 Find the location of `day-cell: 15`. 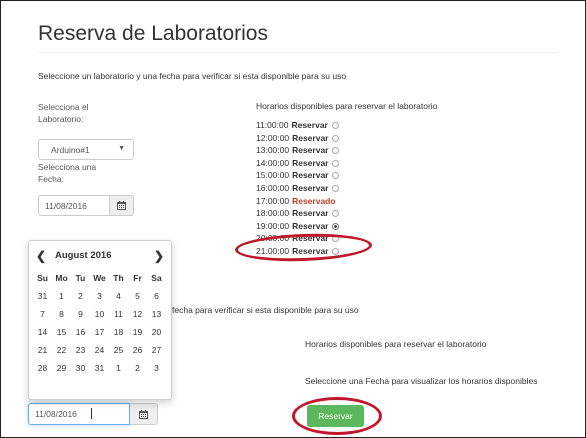

day-cell: 15 is located at coordinates (61, 332).